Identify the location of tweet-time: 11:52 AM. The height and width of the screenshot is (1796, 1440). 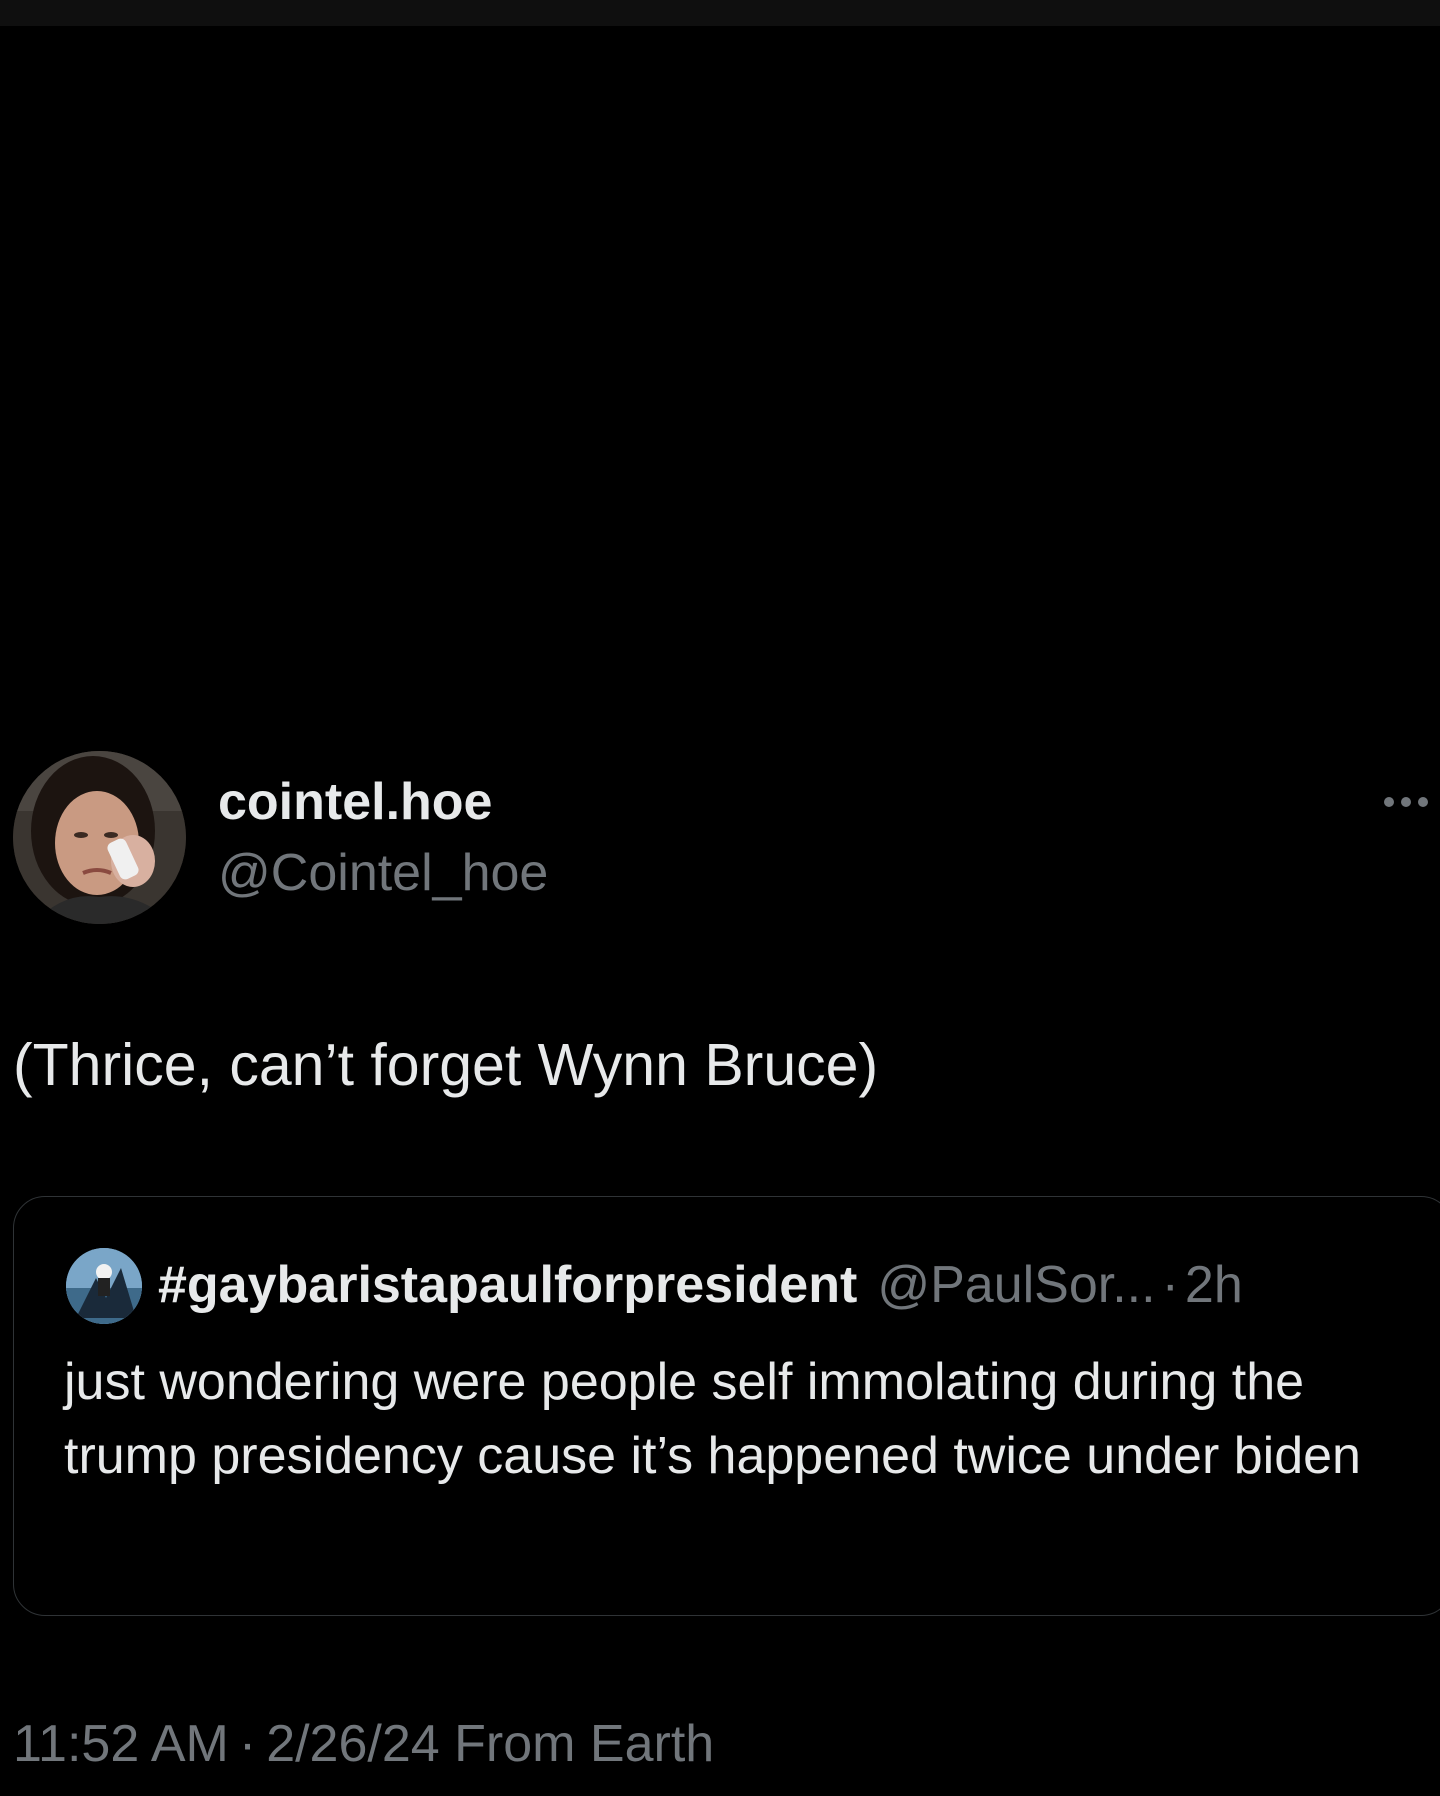
(121, 1744).